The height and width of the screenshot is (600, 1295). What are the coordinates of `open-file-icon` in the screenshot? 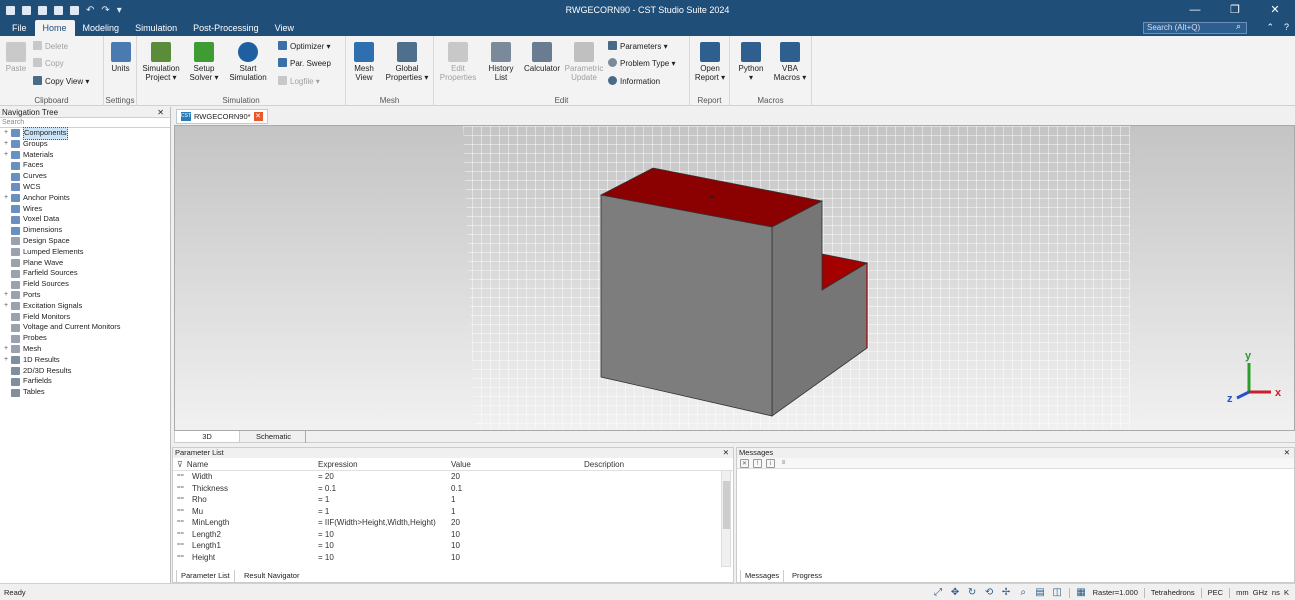 It's located at (26, 10).